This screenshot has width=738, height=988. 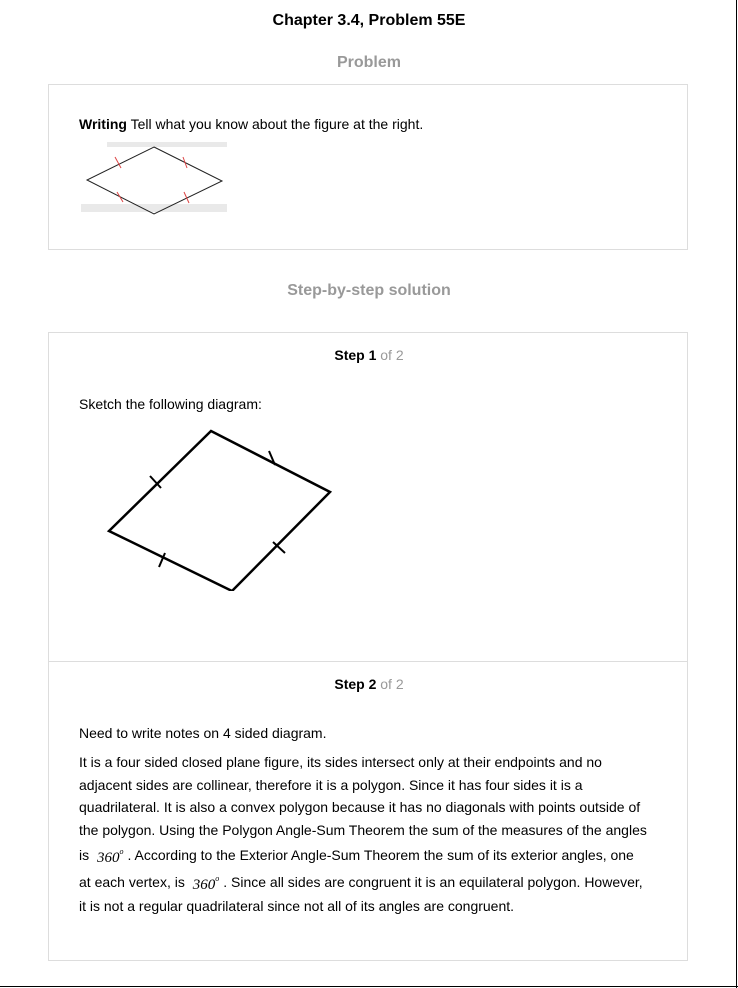 I want to click on problem-rhombus-figure, so click(x=154, y=178).